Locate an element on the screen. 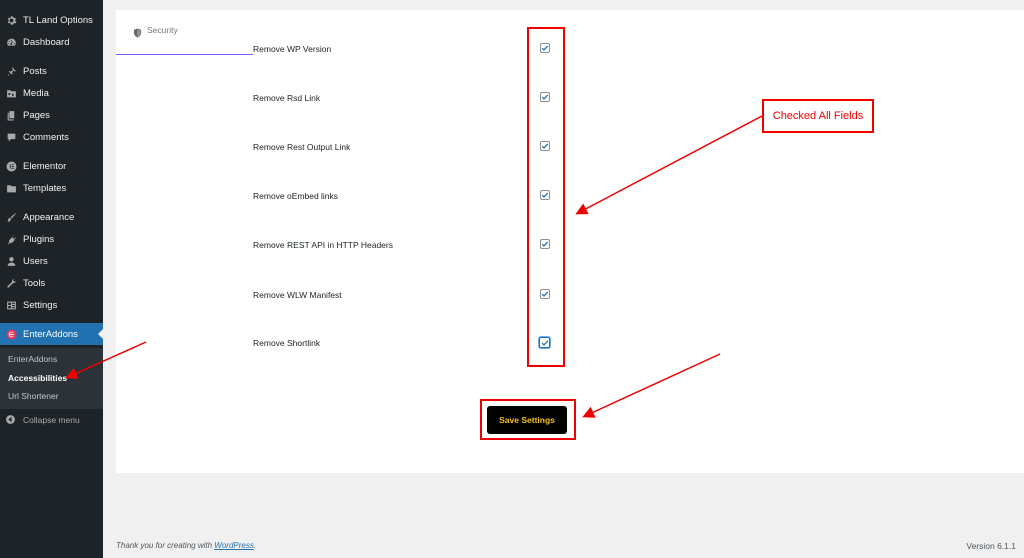  menu-item-tools: Tools is located at coordinates (51, 283).